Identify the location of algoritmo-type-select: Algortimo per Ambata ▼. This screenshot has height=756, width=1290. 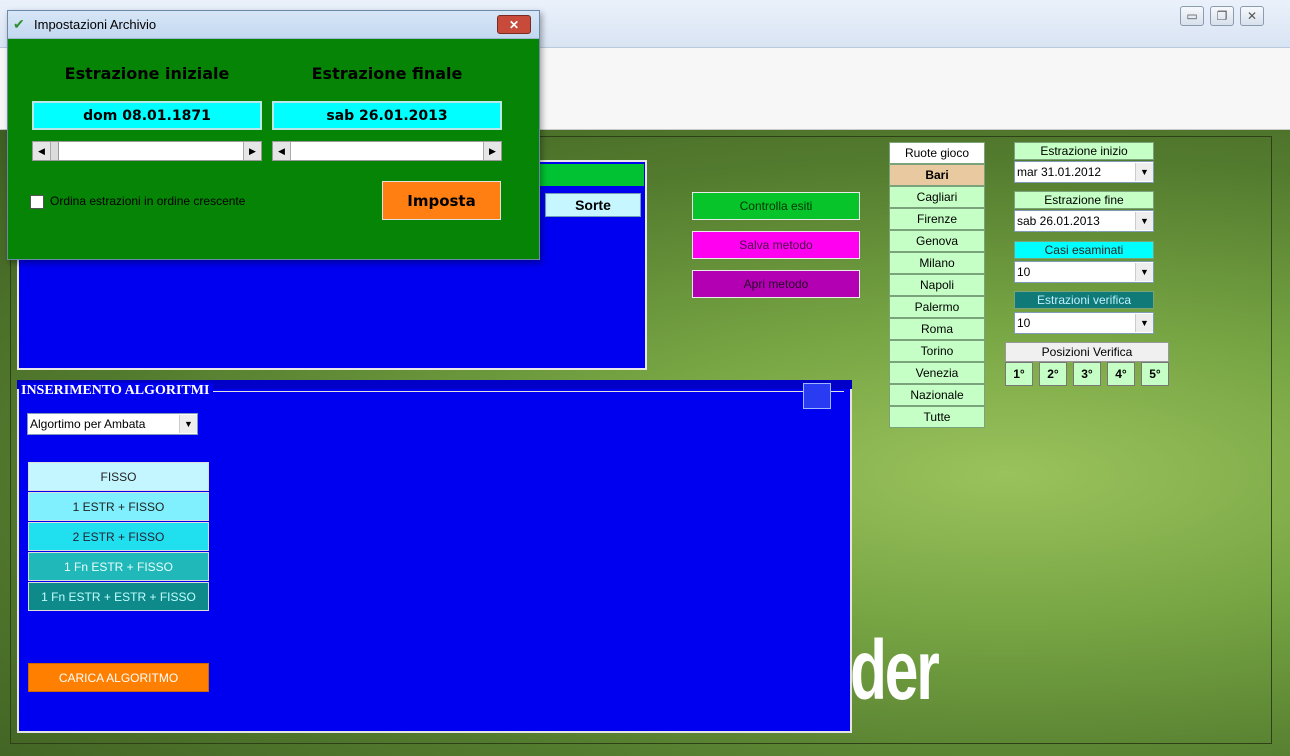
(112, 424).